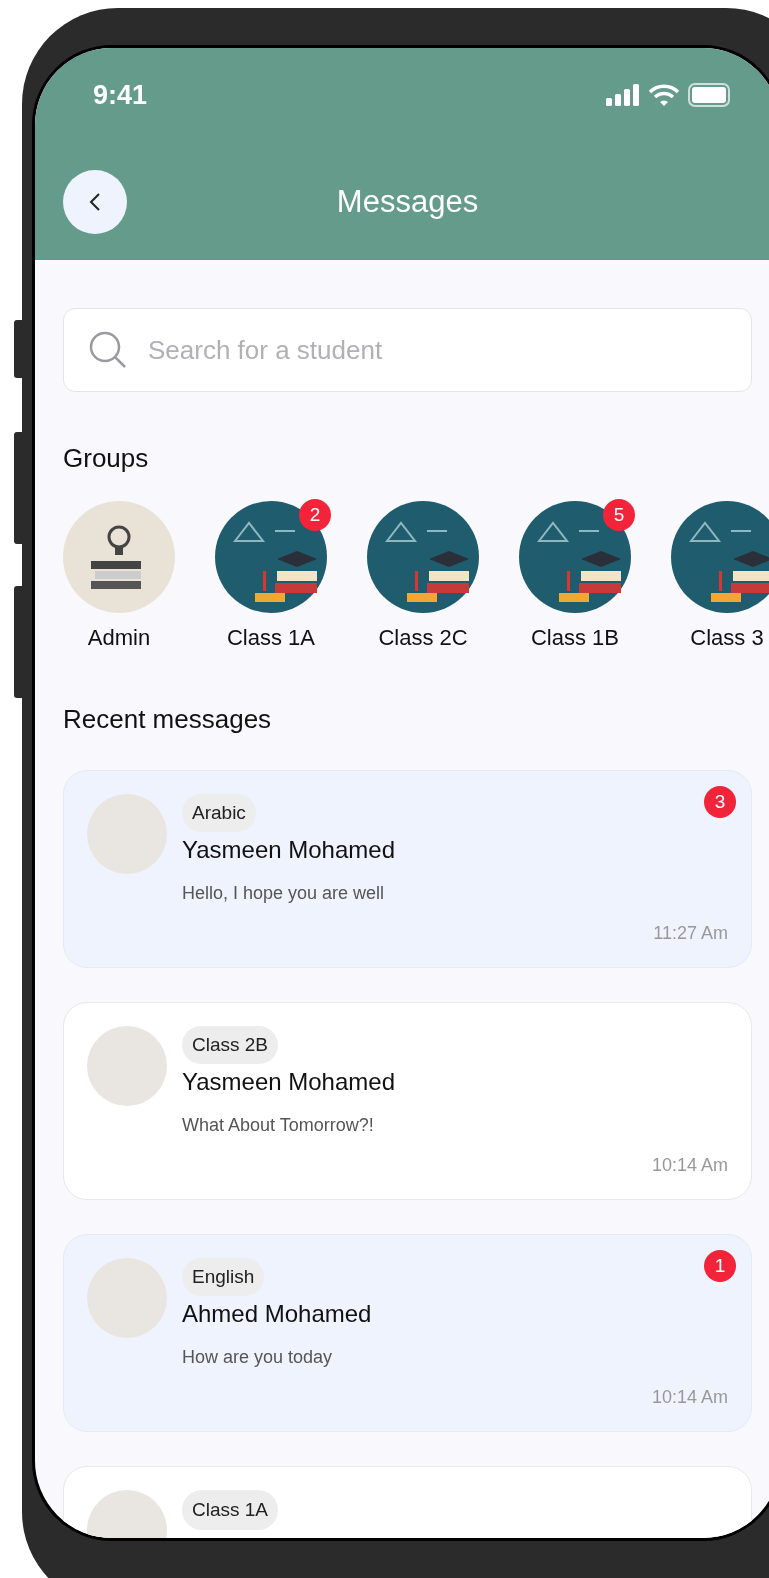 The height and width of the screenshot is (1578, 769). I want to click on search-field: Search for a student, so click(407, 350).